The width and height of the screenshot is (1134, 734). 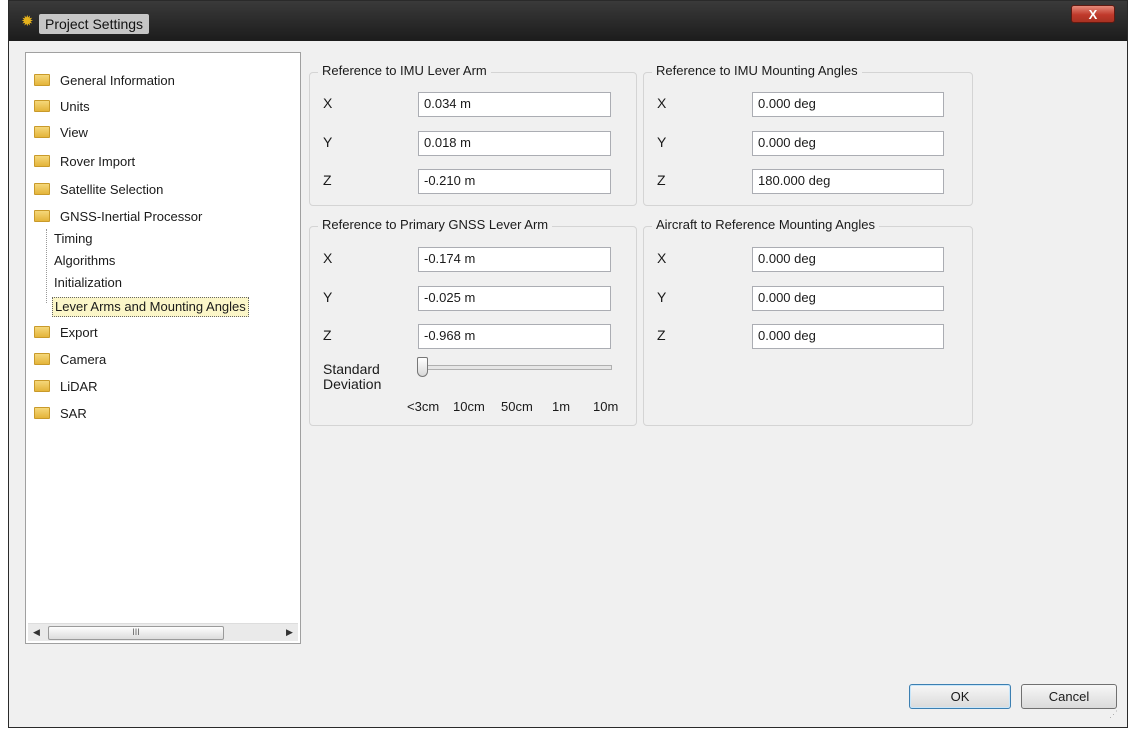 I want to click on tree-item-label: LiDAR, so click(x=79, y=386).